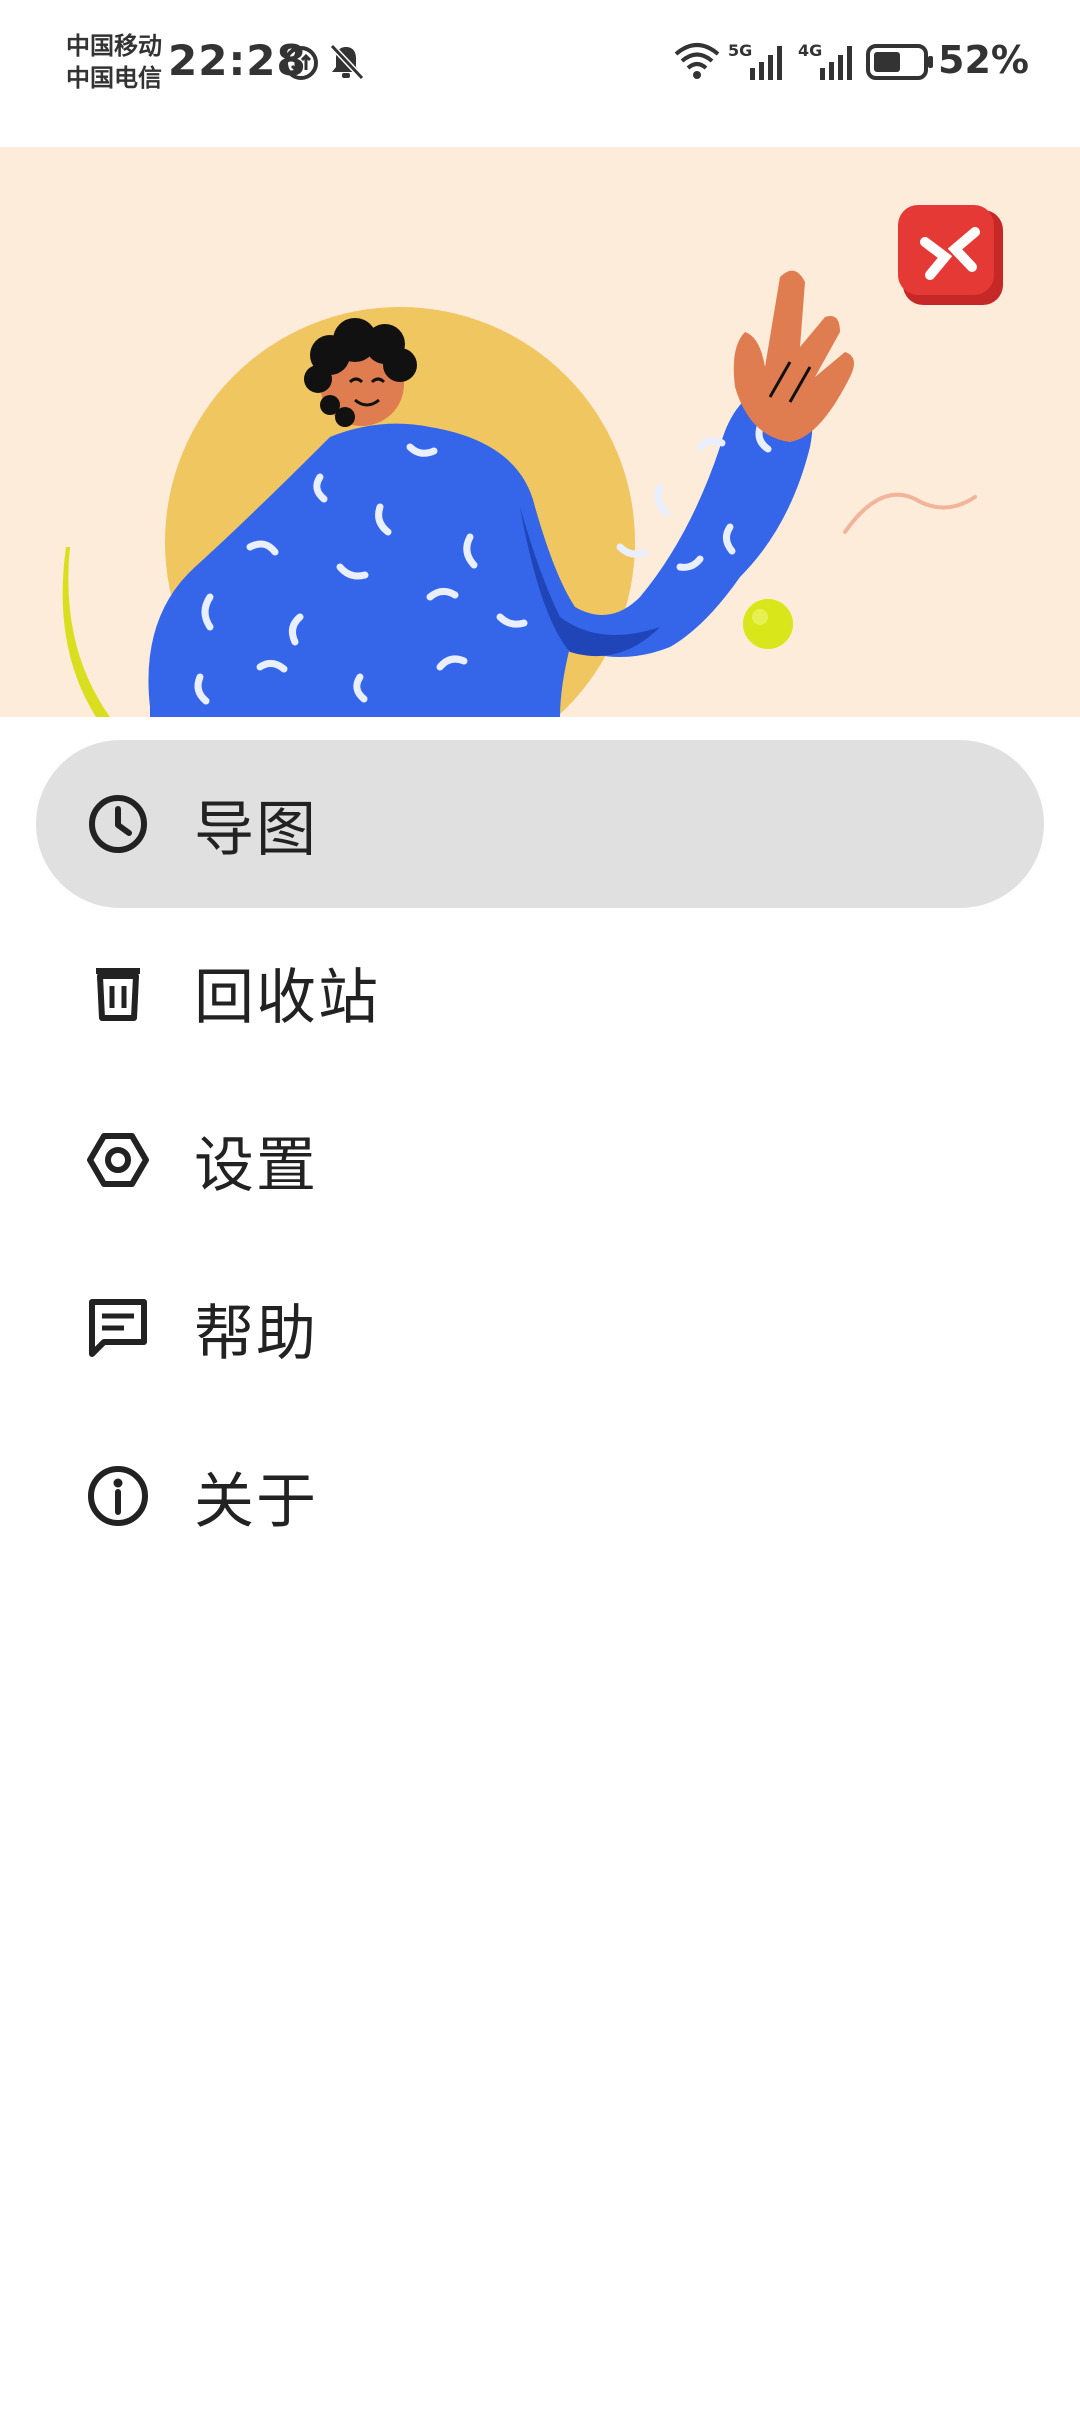 This screenshot has width=1080, height=2412. What do you see at coordinates (118, 1328) in the screenshot?
I see `chat-icon` at bounding box center [118, 1328].